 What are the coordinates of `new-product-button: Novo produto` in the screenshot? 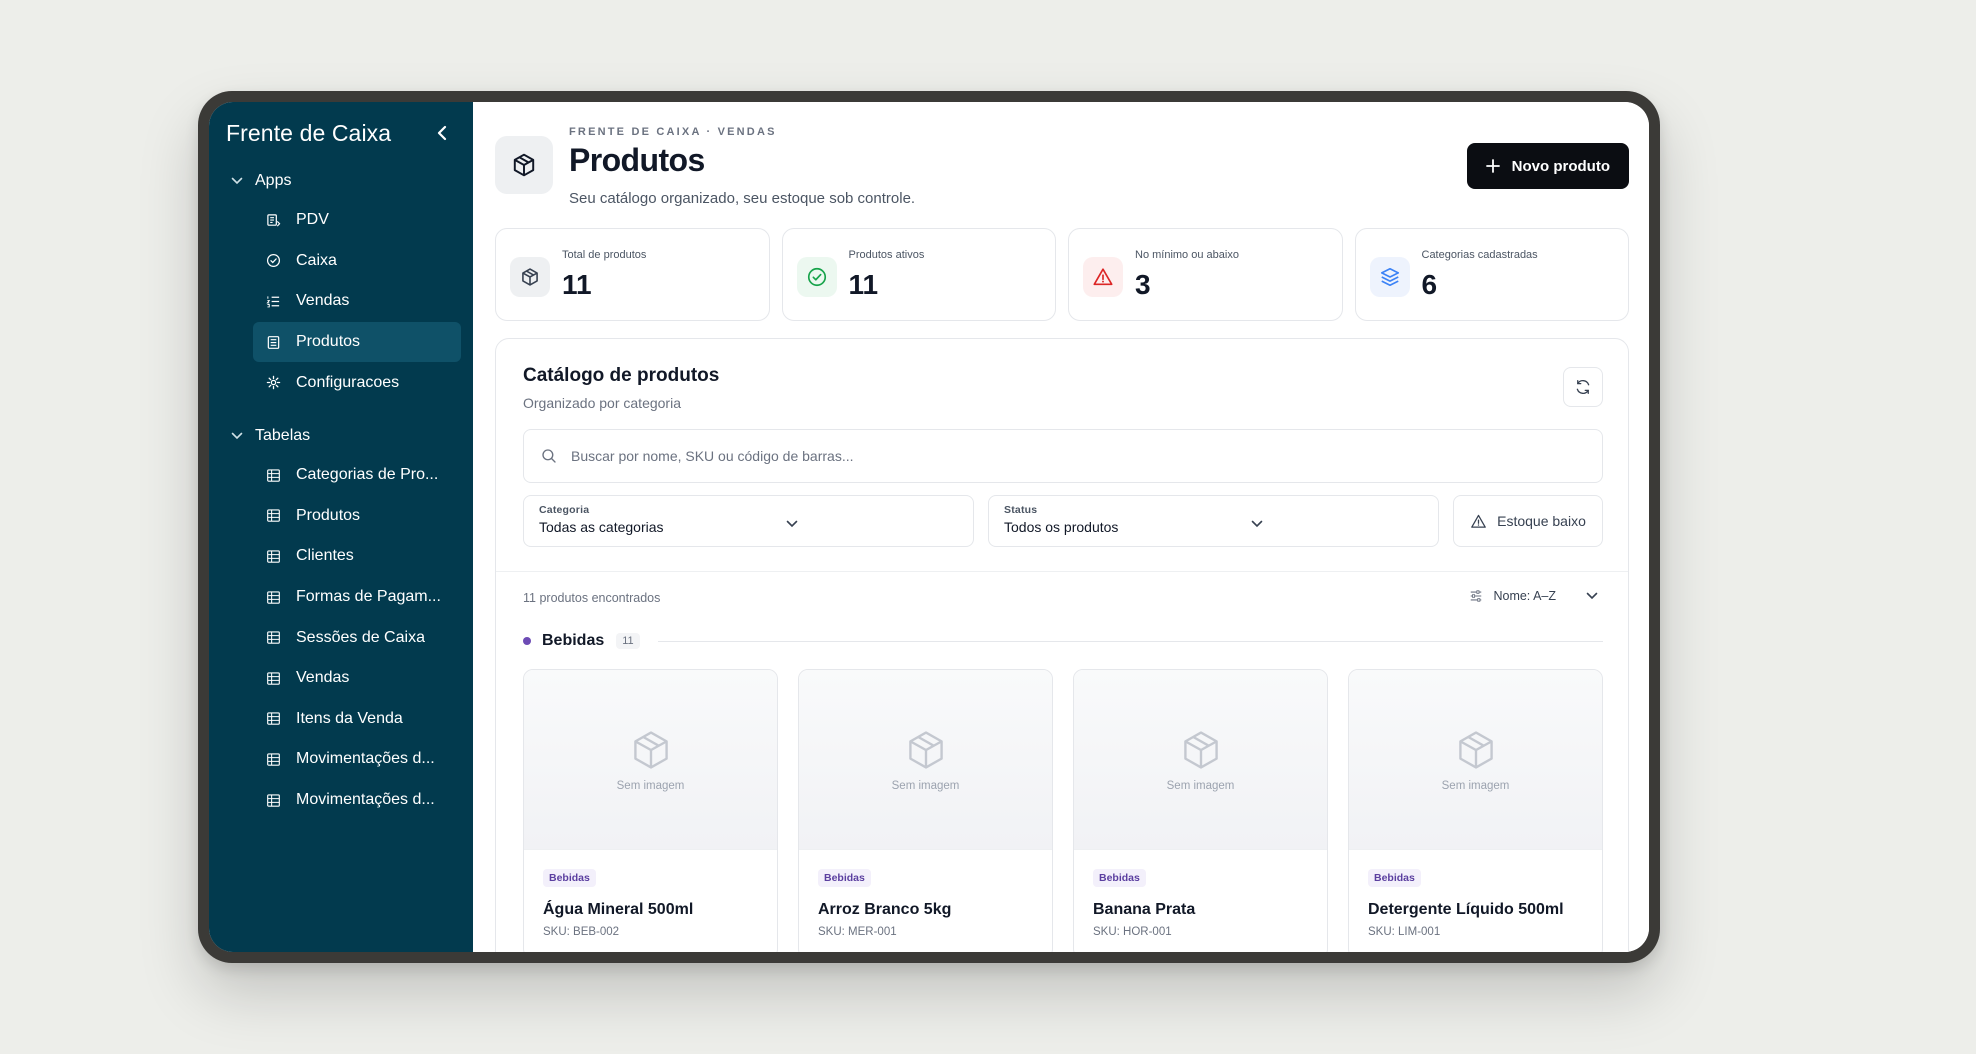 It's located at (1547, 166).